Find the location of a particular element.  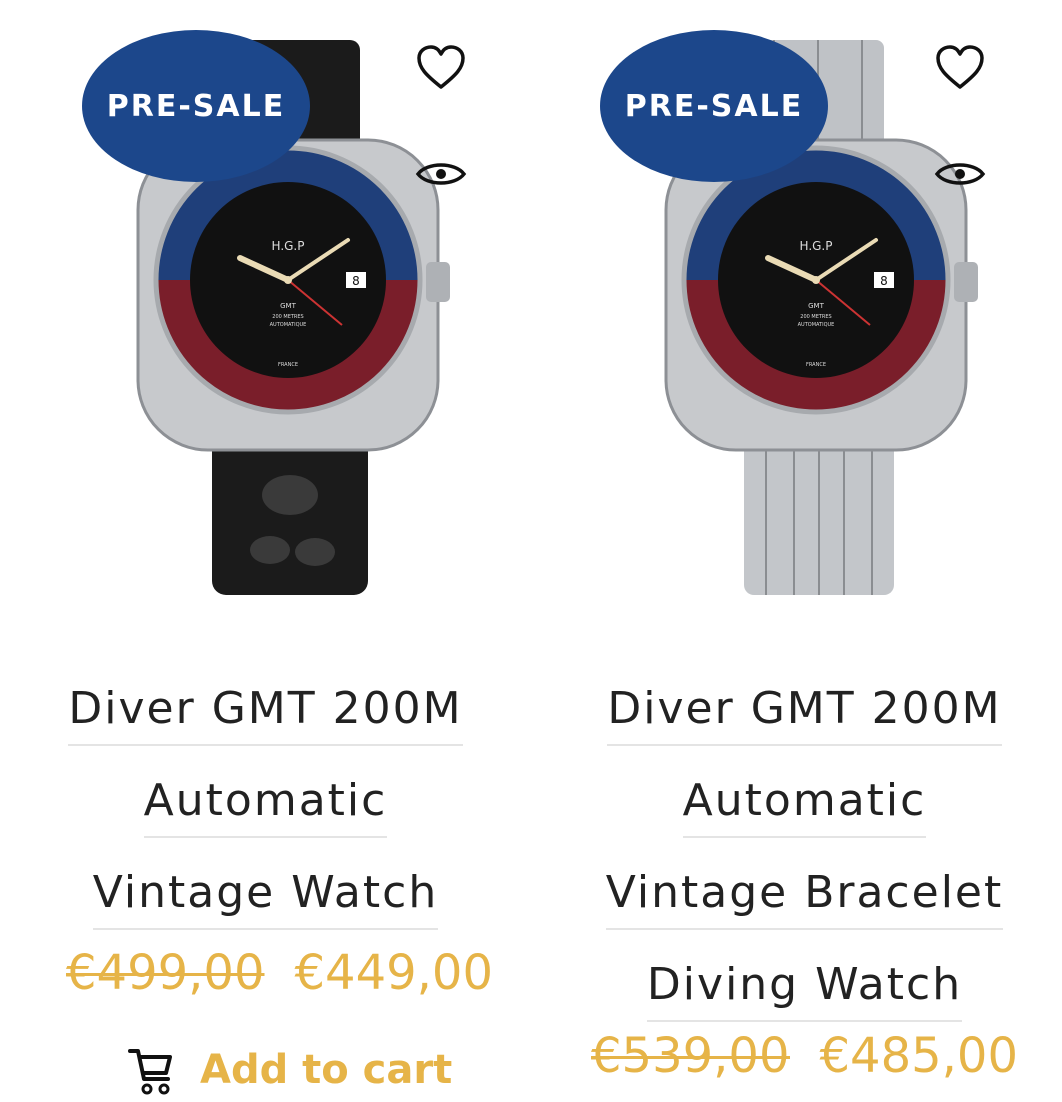

title-line: Vintage Bracelet is located at coordinates (804, 895).